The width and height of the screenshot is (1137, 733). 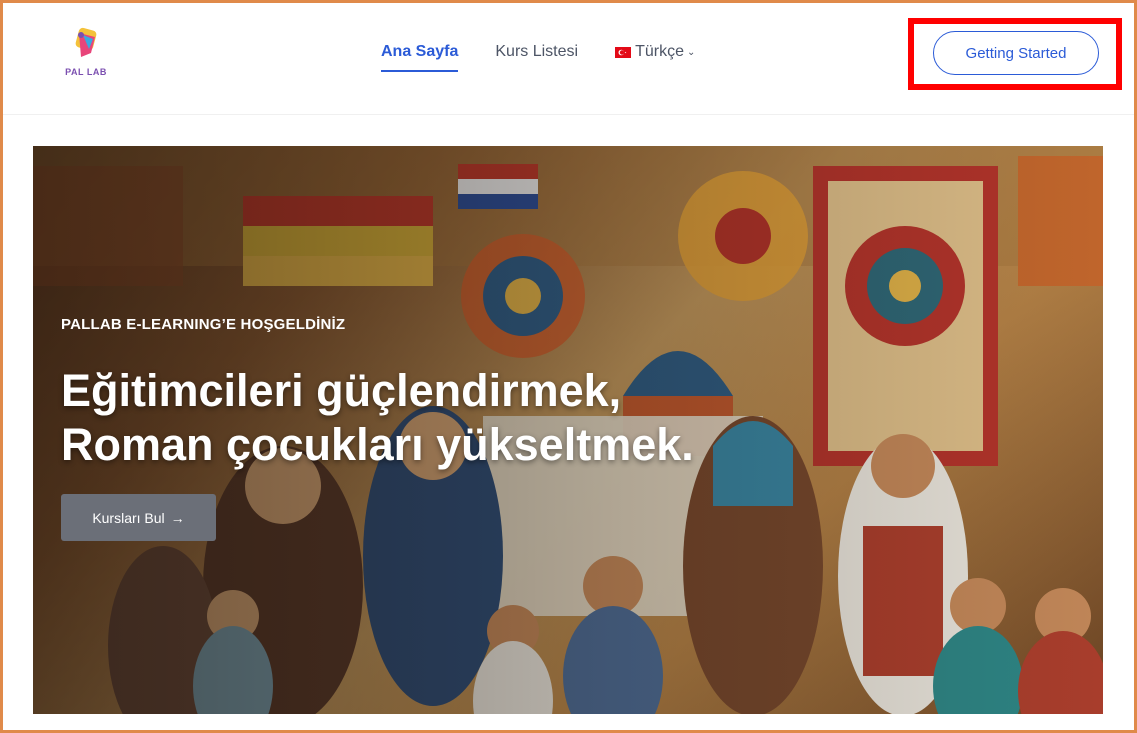 What do you see at coordinates (659, 51) in the screenshot?
I see `language-label: Türkçe` at bounding box center [659, 51].